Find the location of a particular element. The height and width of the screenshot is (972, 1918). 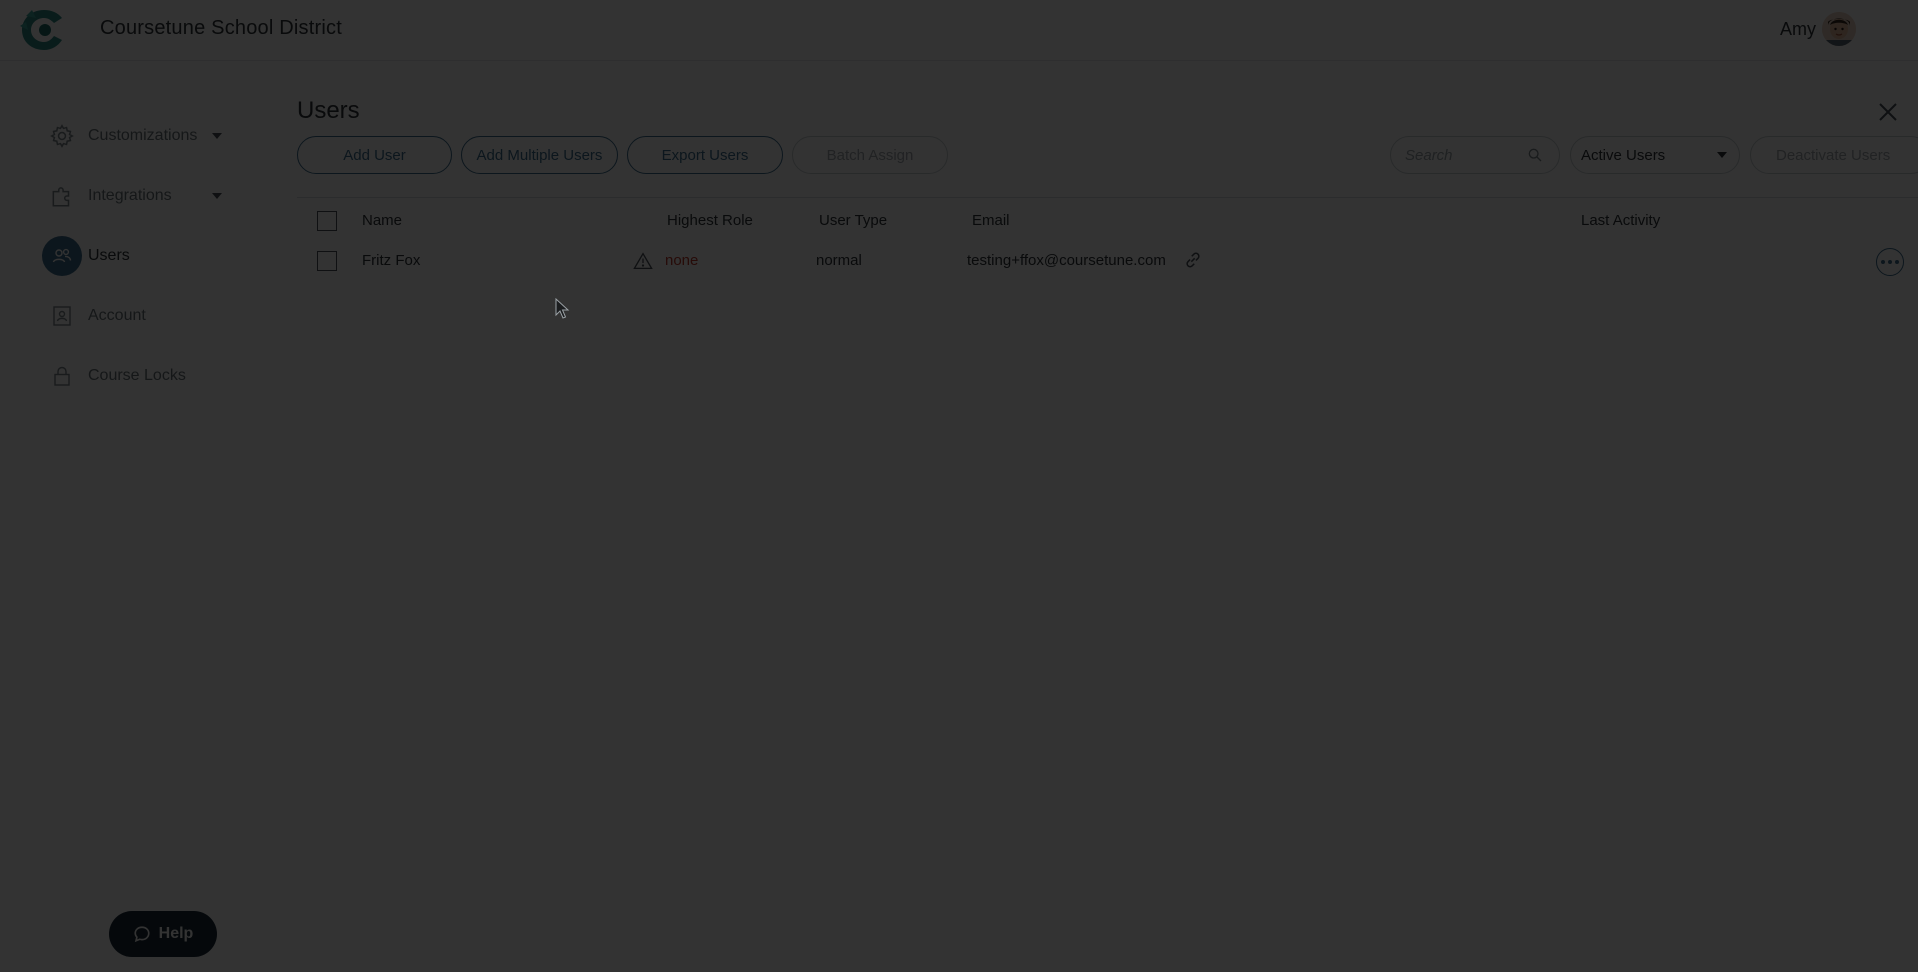

highest-role-cell: none is located at coordinates (682, 260).